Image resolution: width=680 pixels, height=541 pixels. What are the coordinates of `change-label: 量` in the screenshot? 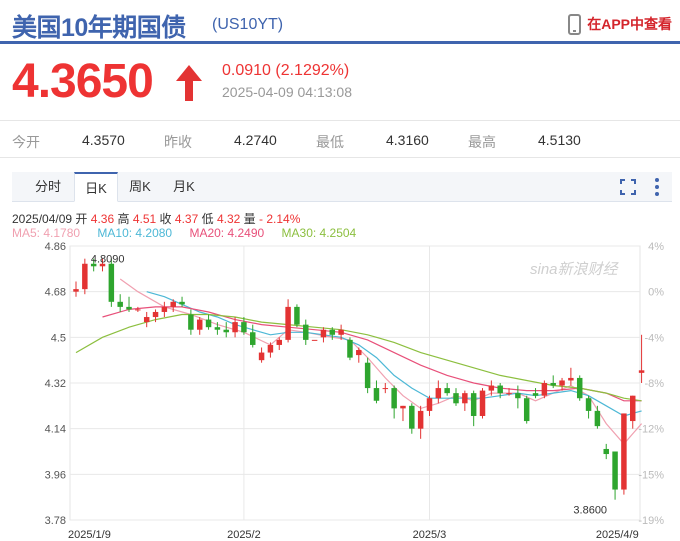 It's located at (249, 219).